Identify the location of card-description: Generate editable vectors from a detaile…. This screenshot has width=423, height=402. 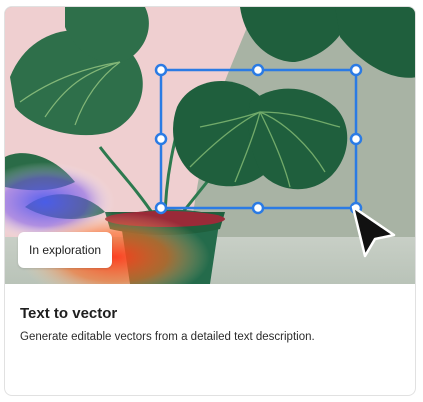
(167, 337).